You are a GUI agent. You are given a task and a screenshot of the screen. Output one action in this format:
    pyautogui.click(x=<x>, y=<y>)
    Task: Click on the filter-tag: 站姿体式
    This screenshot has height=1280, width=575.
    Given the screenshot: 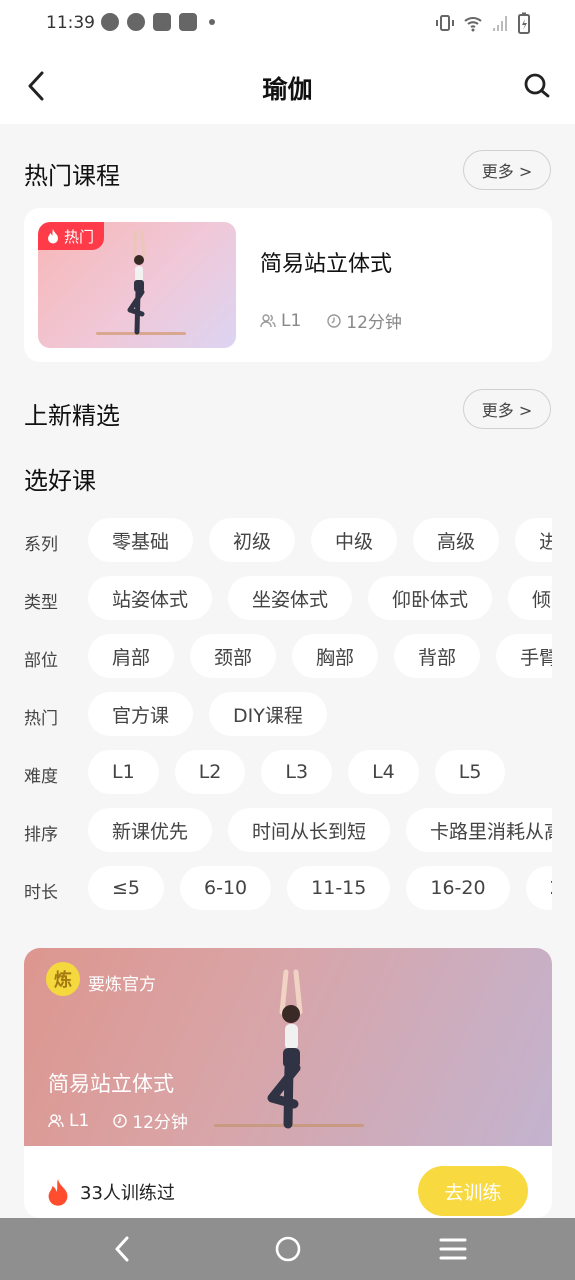 What is the action you would take?
    pyautogui.click(x=150, y=598)
    